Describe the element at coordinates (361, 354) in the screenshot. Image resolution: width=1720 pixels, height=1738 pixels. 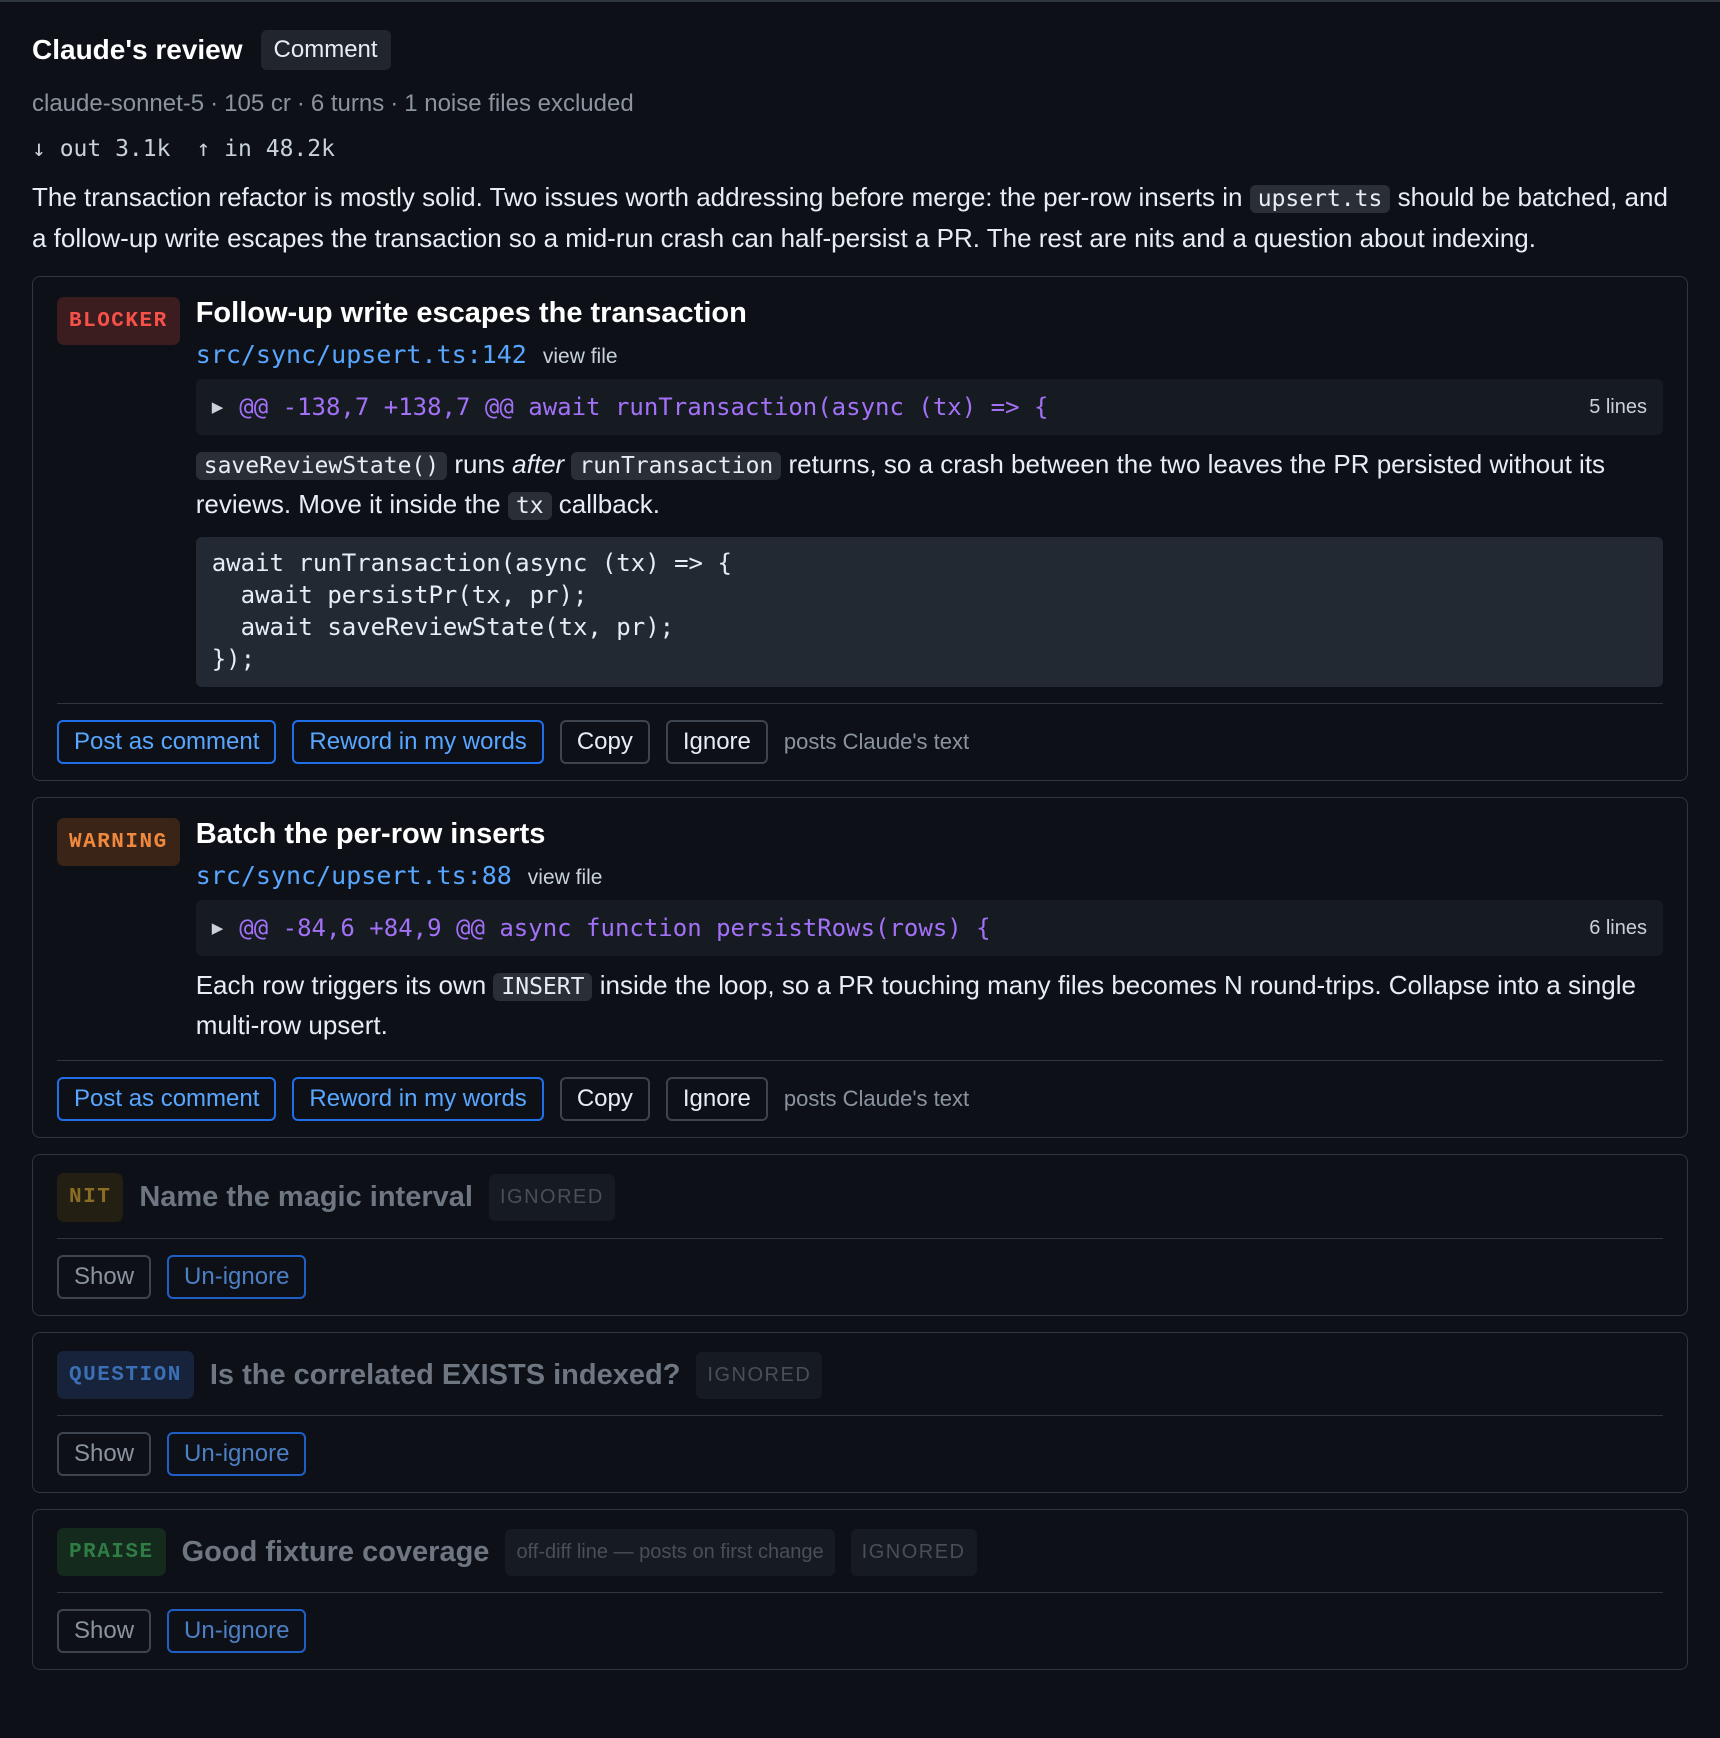
I see `file-link: src/sync/upsert.ts:142` at that location.